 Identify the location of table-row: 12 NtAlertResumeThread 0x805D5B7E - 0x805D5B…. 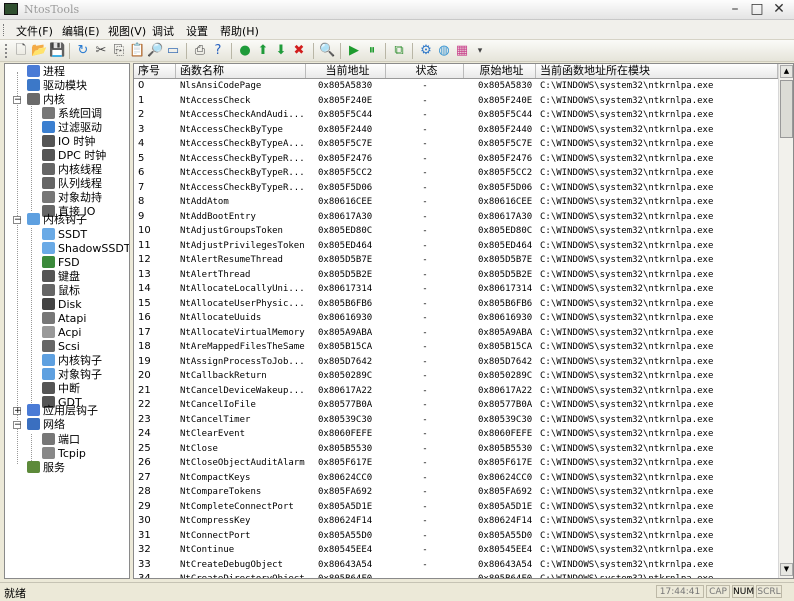
(456, 260).